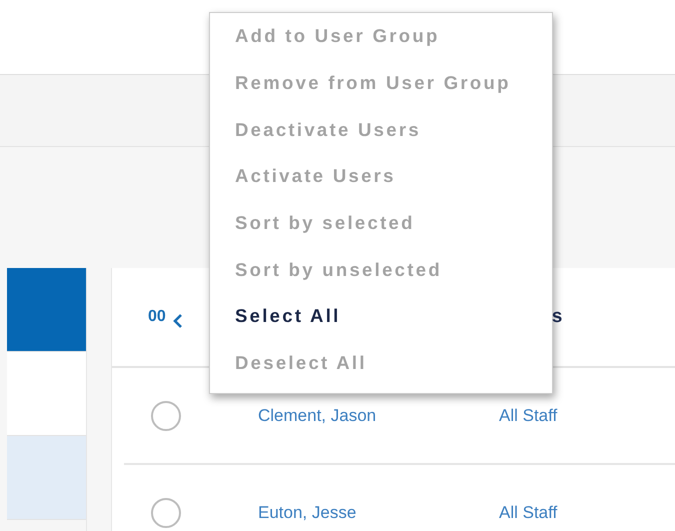 This screenshot has width=675, height=531. Describe the element at coordinates (378, 513) in the screenshot. I see `user-name-link: Euton, Jesse` at that location.